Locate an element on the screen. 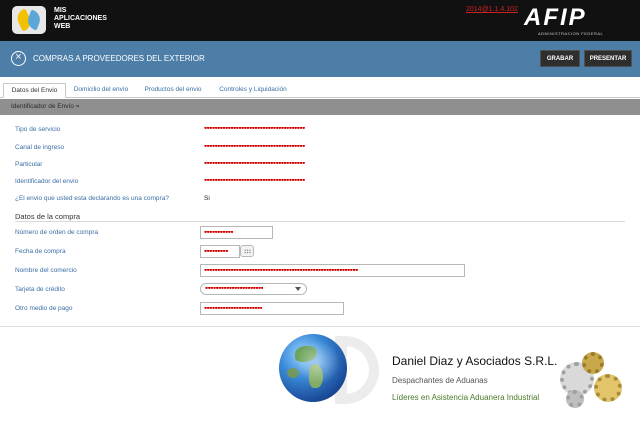  label-tipo-de-servicio: Tipo de servicio is located at coordinates (38, 129).